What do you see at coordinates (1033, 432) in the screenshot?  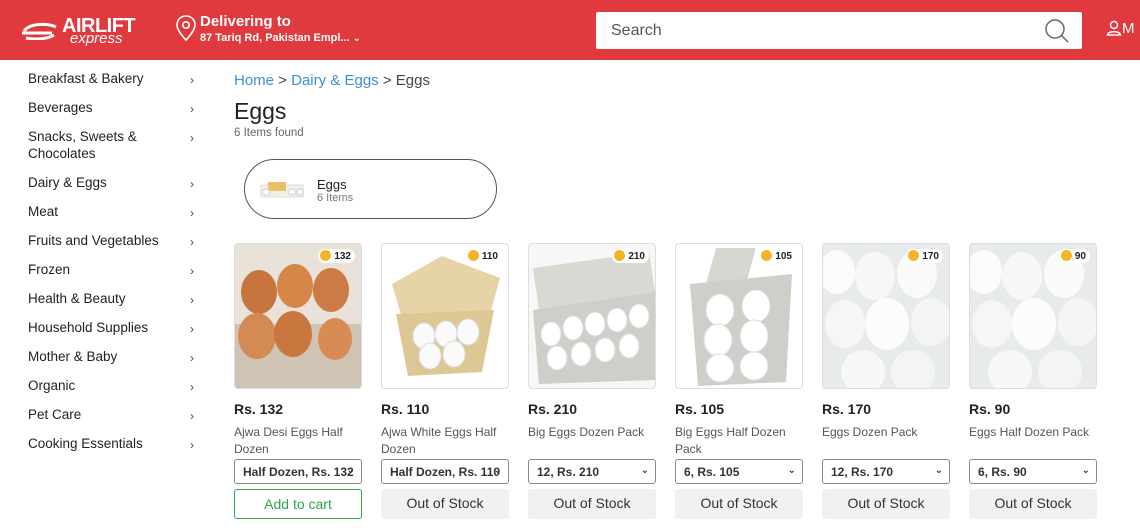 I see `product-name: Eggs Half Dozen Pack` at bounding box center [1033, 432].